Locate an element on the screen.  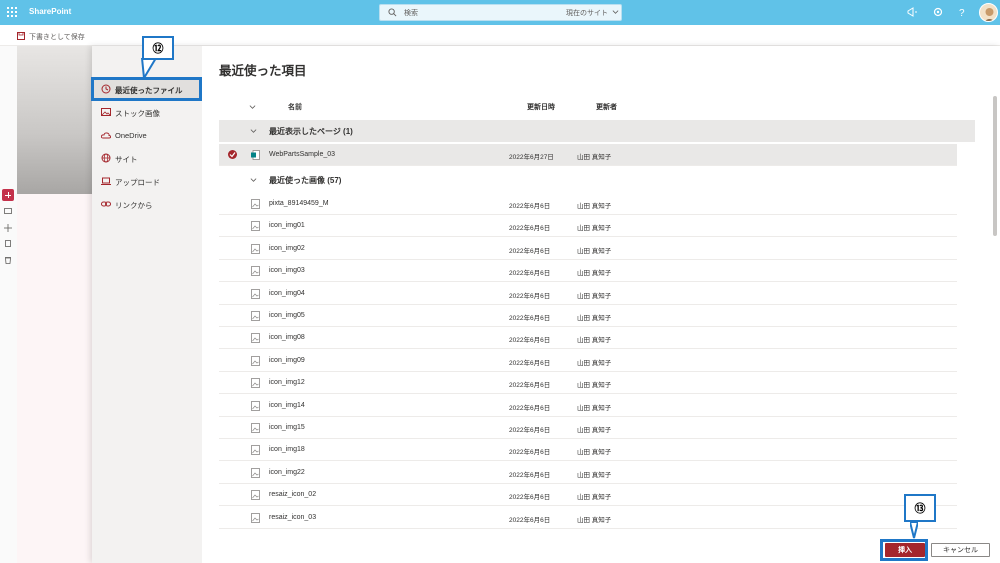
file-row: pixta_89149459_M 2022年6月6日 山田 真知子 is located at coordinates (588, 204).